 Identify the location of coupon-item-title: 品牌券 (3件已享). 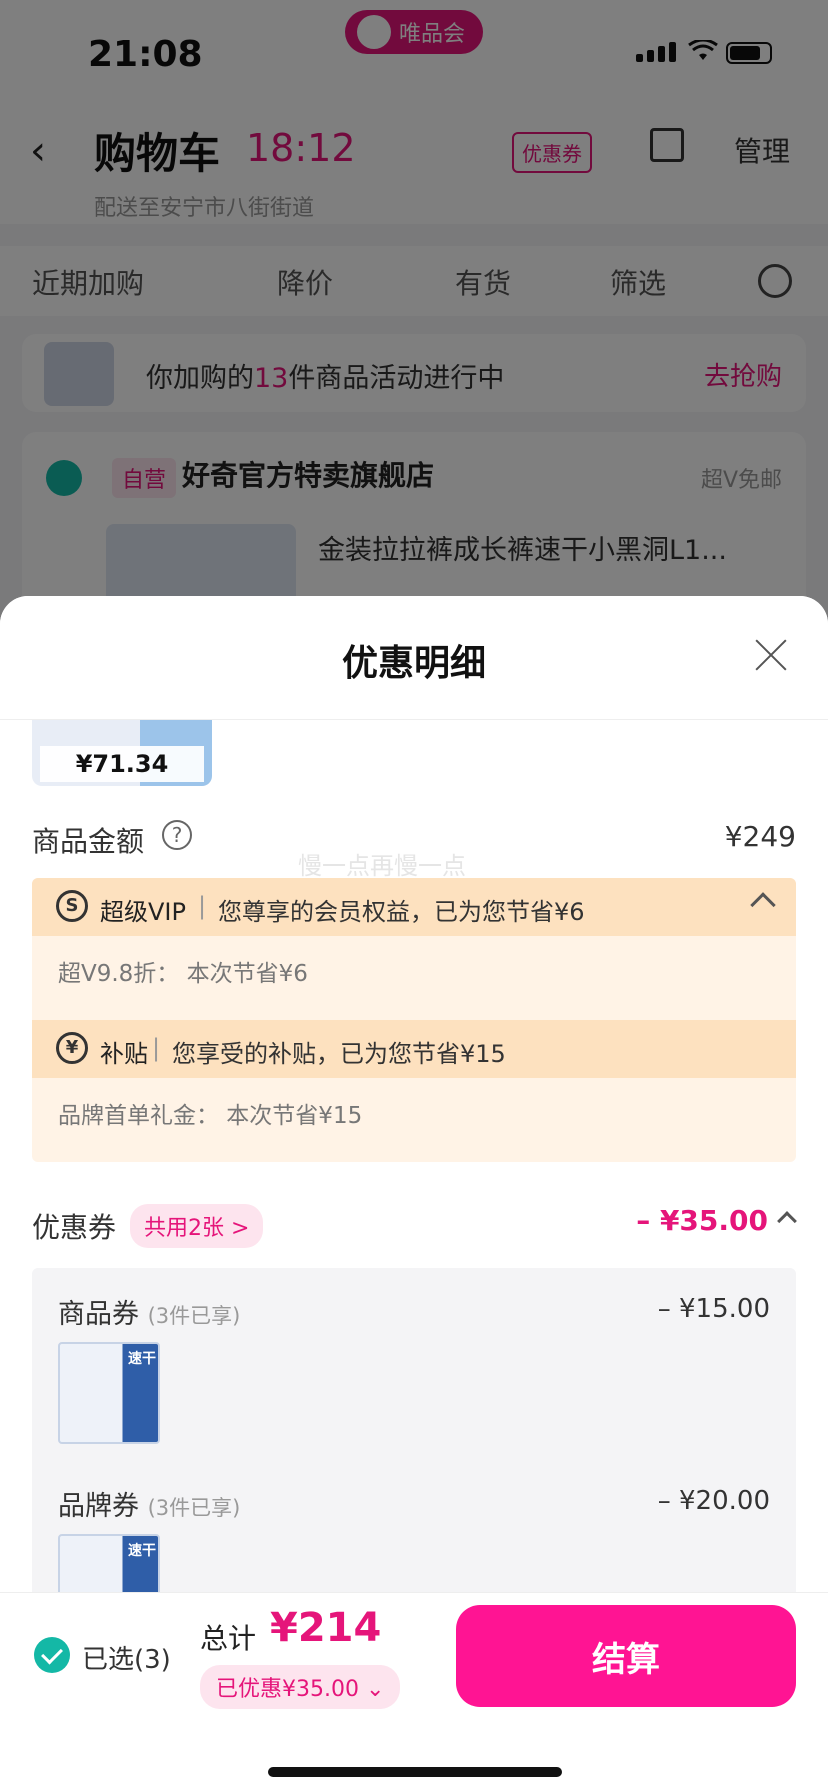
(149, 1506).